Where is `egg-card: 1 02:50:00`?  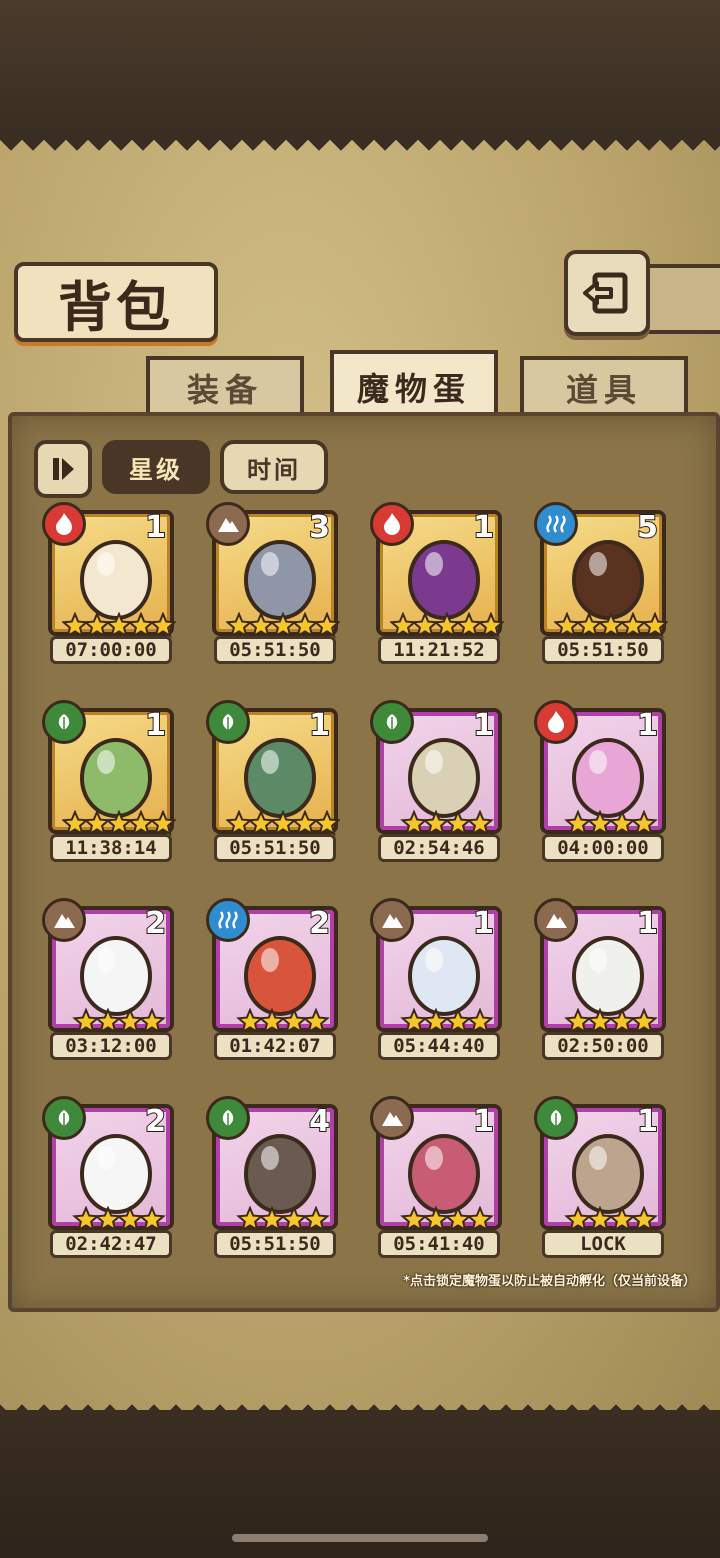
egg-card: 1 02:50:00 is located at coordinates (602, 979).